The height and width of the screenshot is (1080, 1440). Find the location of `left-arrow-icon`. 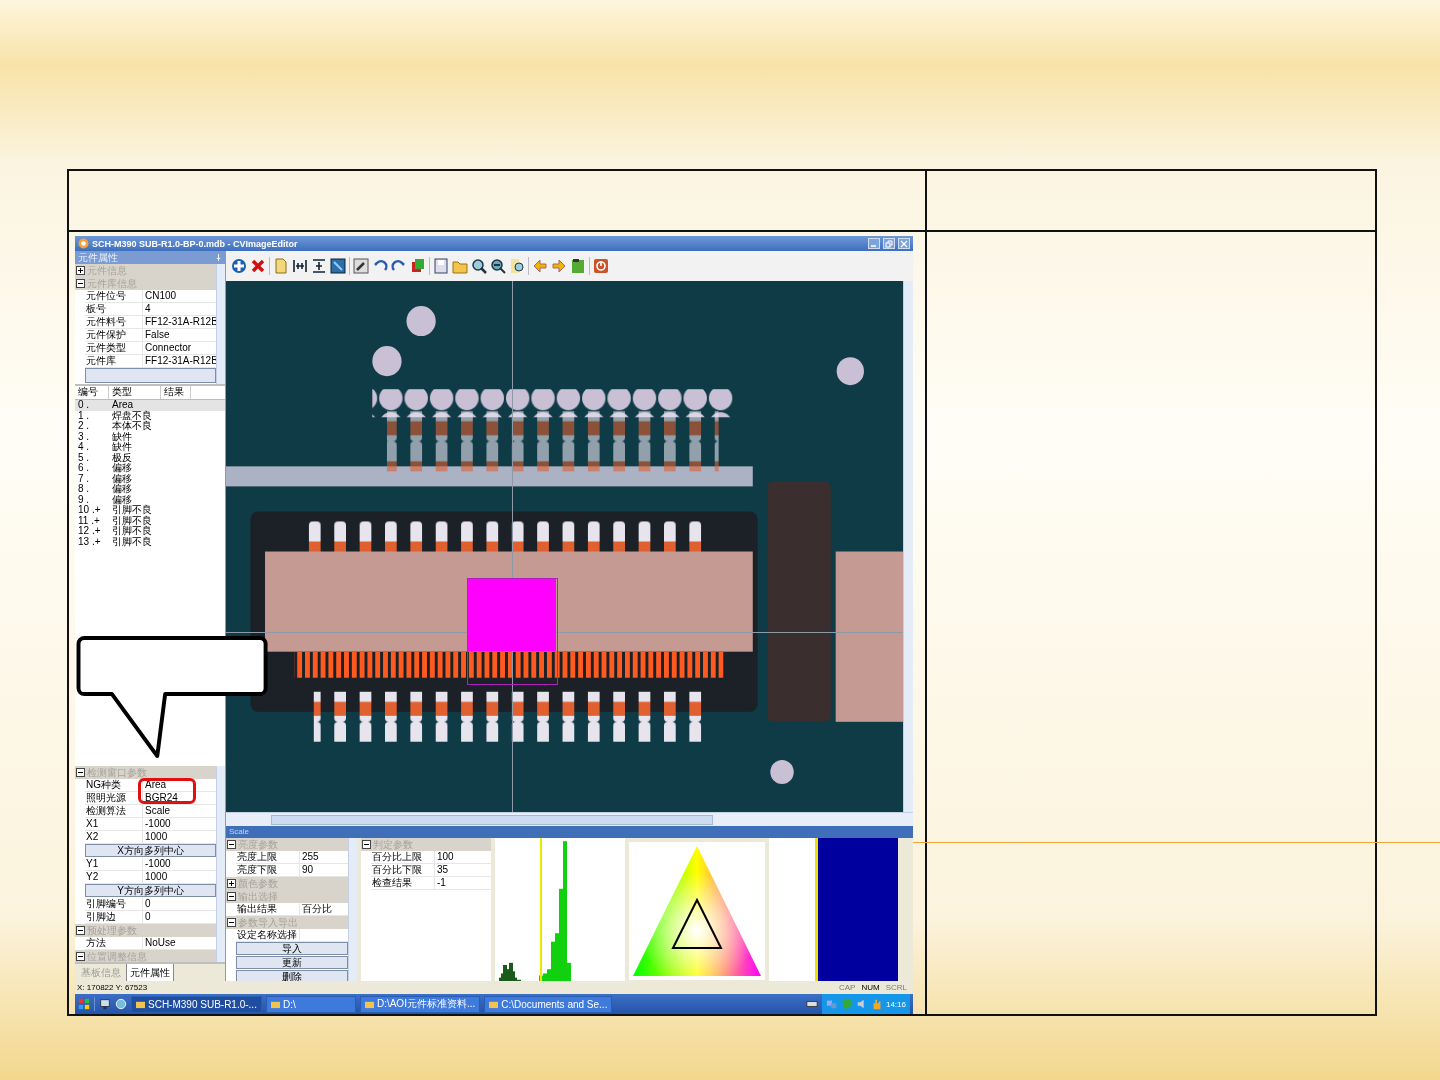

left-arrow-icon is located at coordinates (540, 266).